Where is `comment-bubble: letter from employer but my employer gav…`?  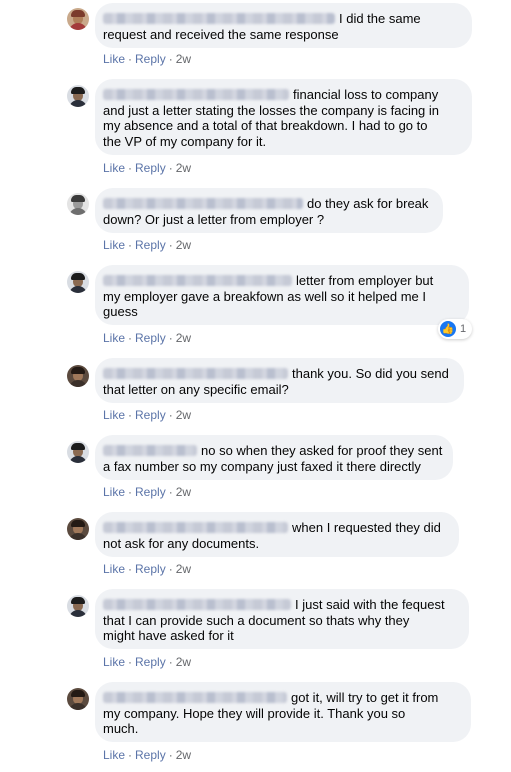
comment-bubble: letter from employer but my employer gav… is located at coordinates (282, 295).